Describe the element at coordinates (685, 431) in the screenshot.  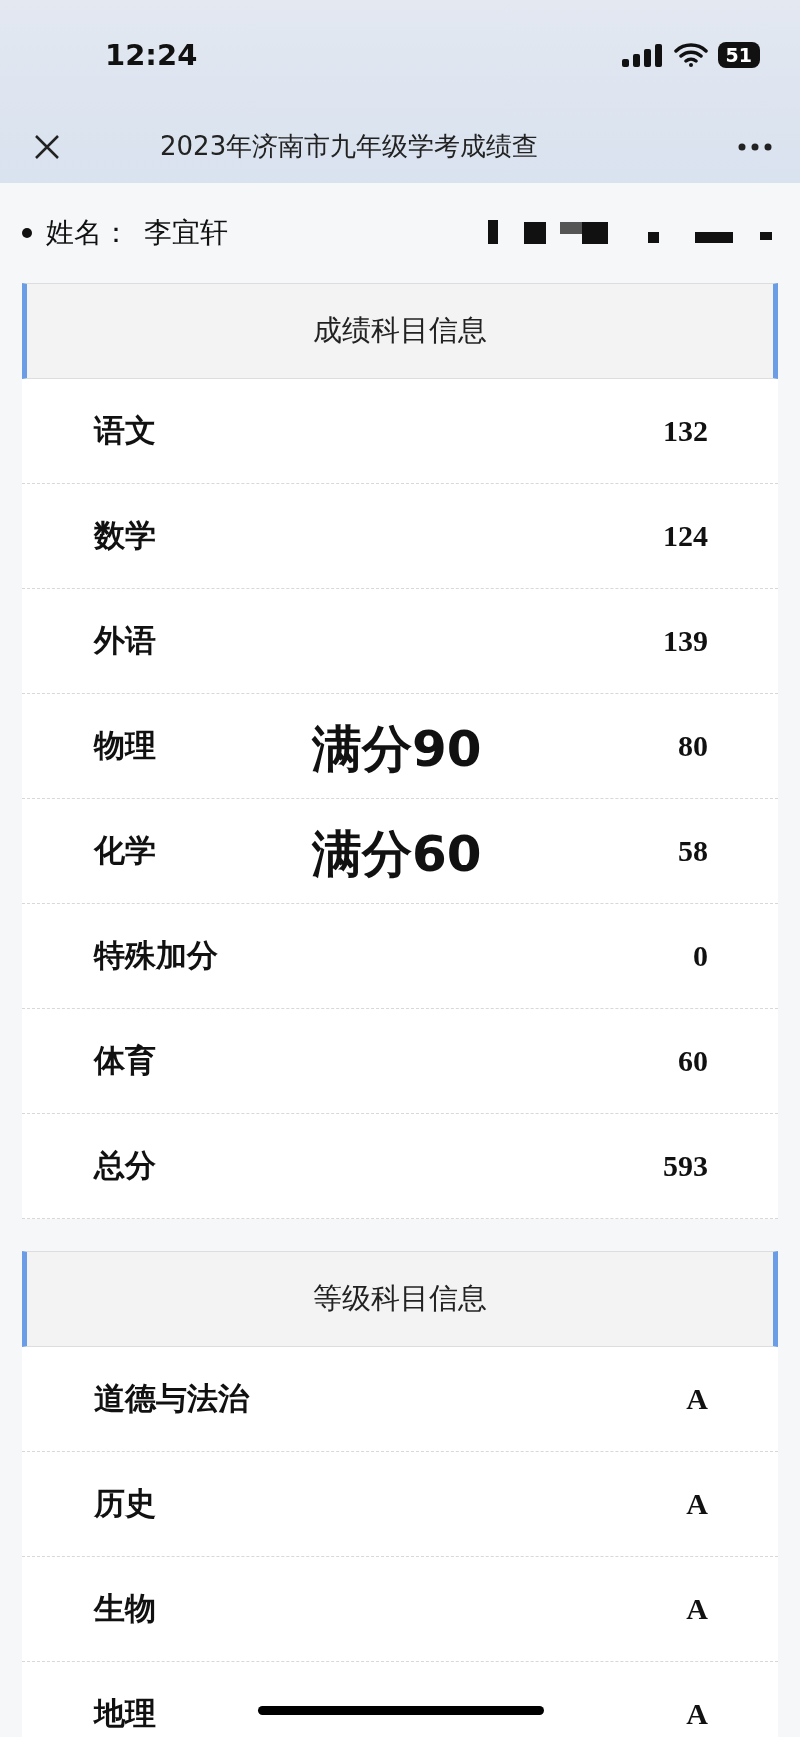
I see `score-value: 132` at that location.